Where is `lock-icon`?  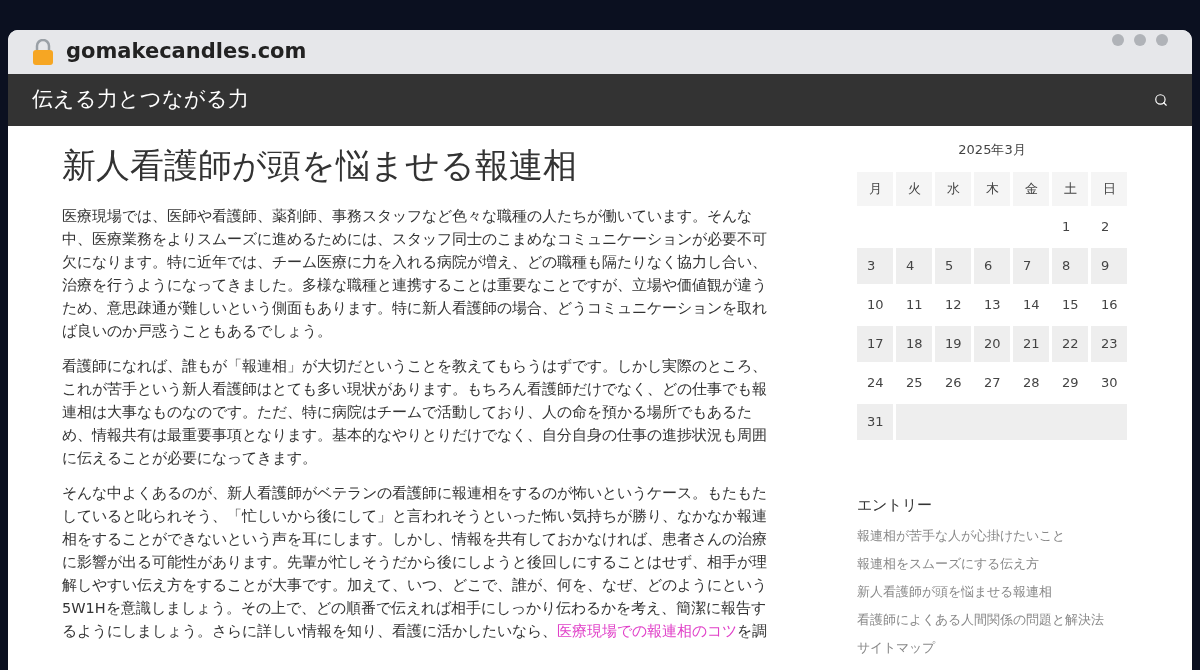
lock-icon is located at coordinates (43, 52).